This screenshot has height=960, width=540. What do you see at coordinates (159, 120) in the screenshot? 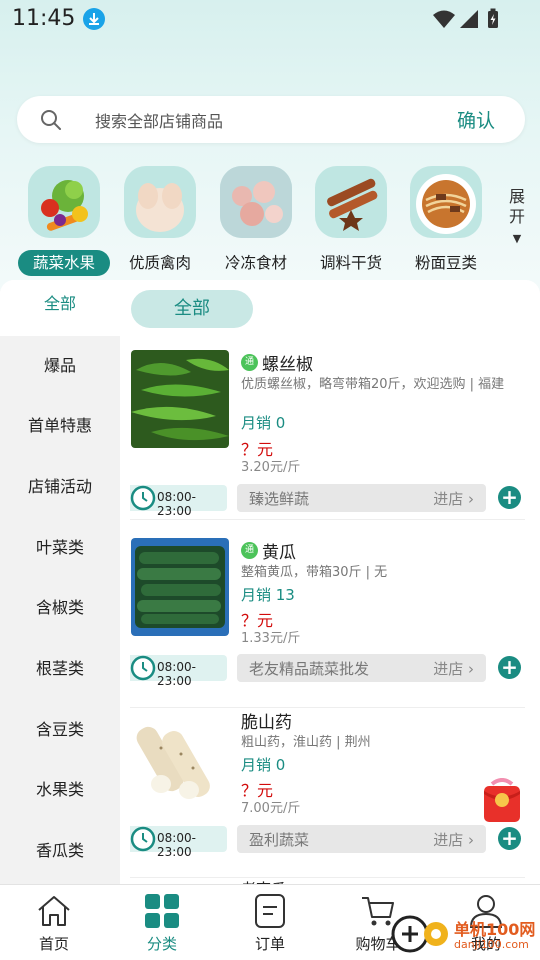
I see `search-input: 搜索全部店铺商品` at bounding box center [159, 120].